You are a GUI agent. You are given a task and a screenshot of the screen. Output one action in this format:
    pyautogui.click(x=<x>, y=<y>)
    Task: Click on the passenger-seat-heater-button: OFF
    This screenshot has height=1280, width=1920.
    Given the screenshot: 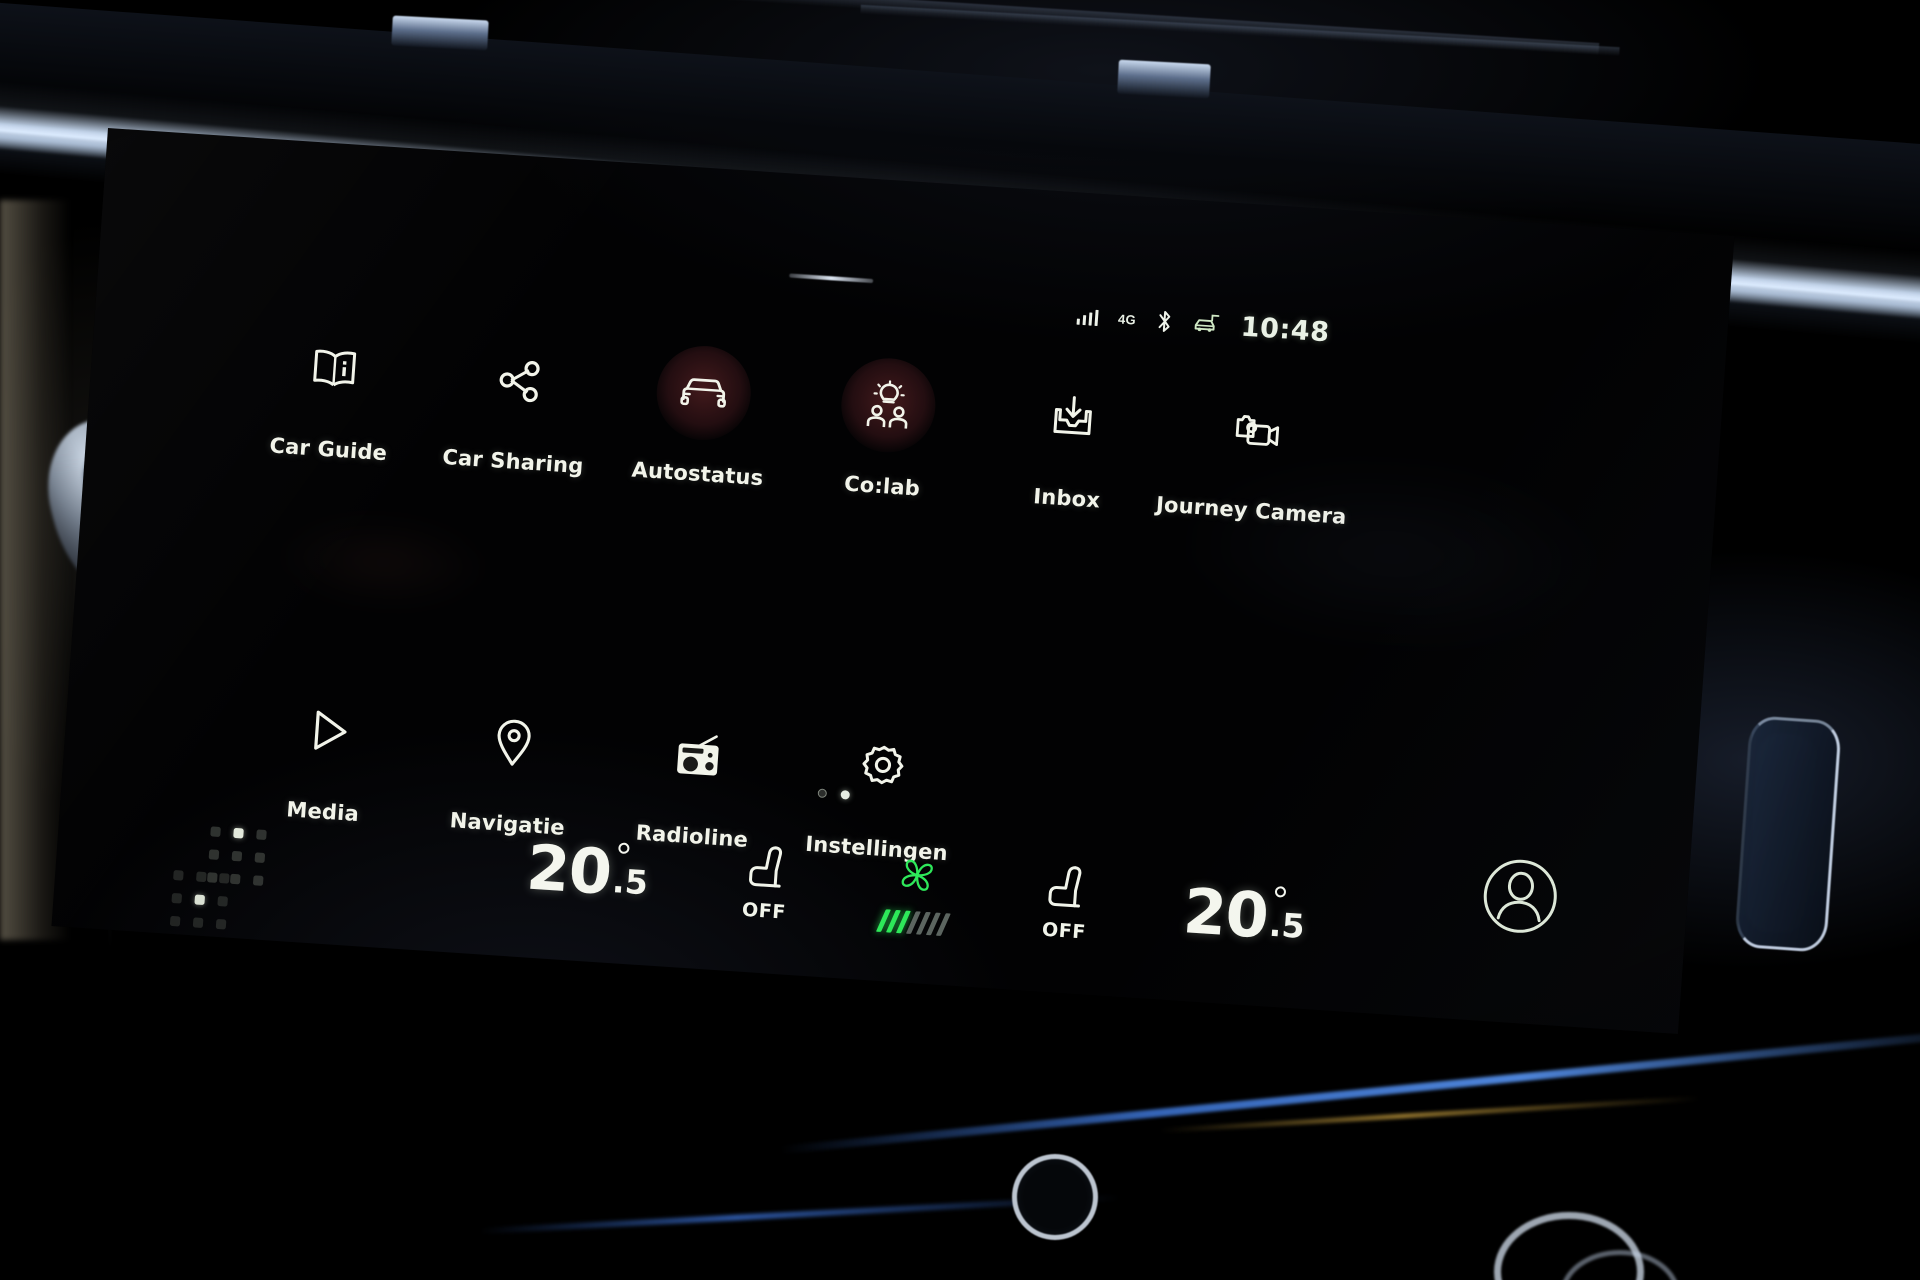 What is the action you would take?
    pyautogui.click(x=1065, y=903)
    